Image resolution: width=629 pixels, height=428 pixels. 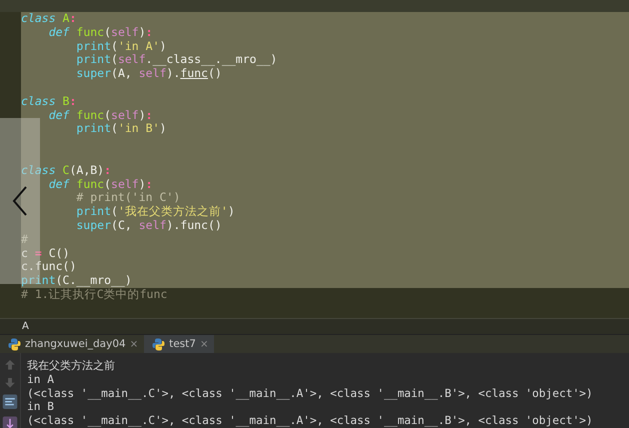 I want to click on wrap-lines-icon, so click(x=10, y=402).